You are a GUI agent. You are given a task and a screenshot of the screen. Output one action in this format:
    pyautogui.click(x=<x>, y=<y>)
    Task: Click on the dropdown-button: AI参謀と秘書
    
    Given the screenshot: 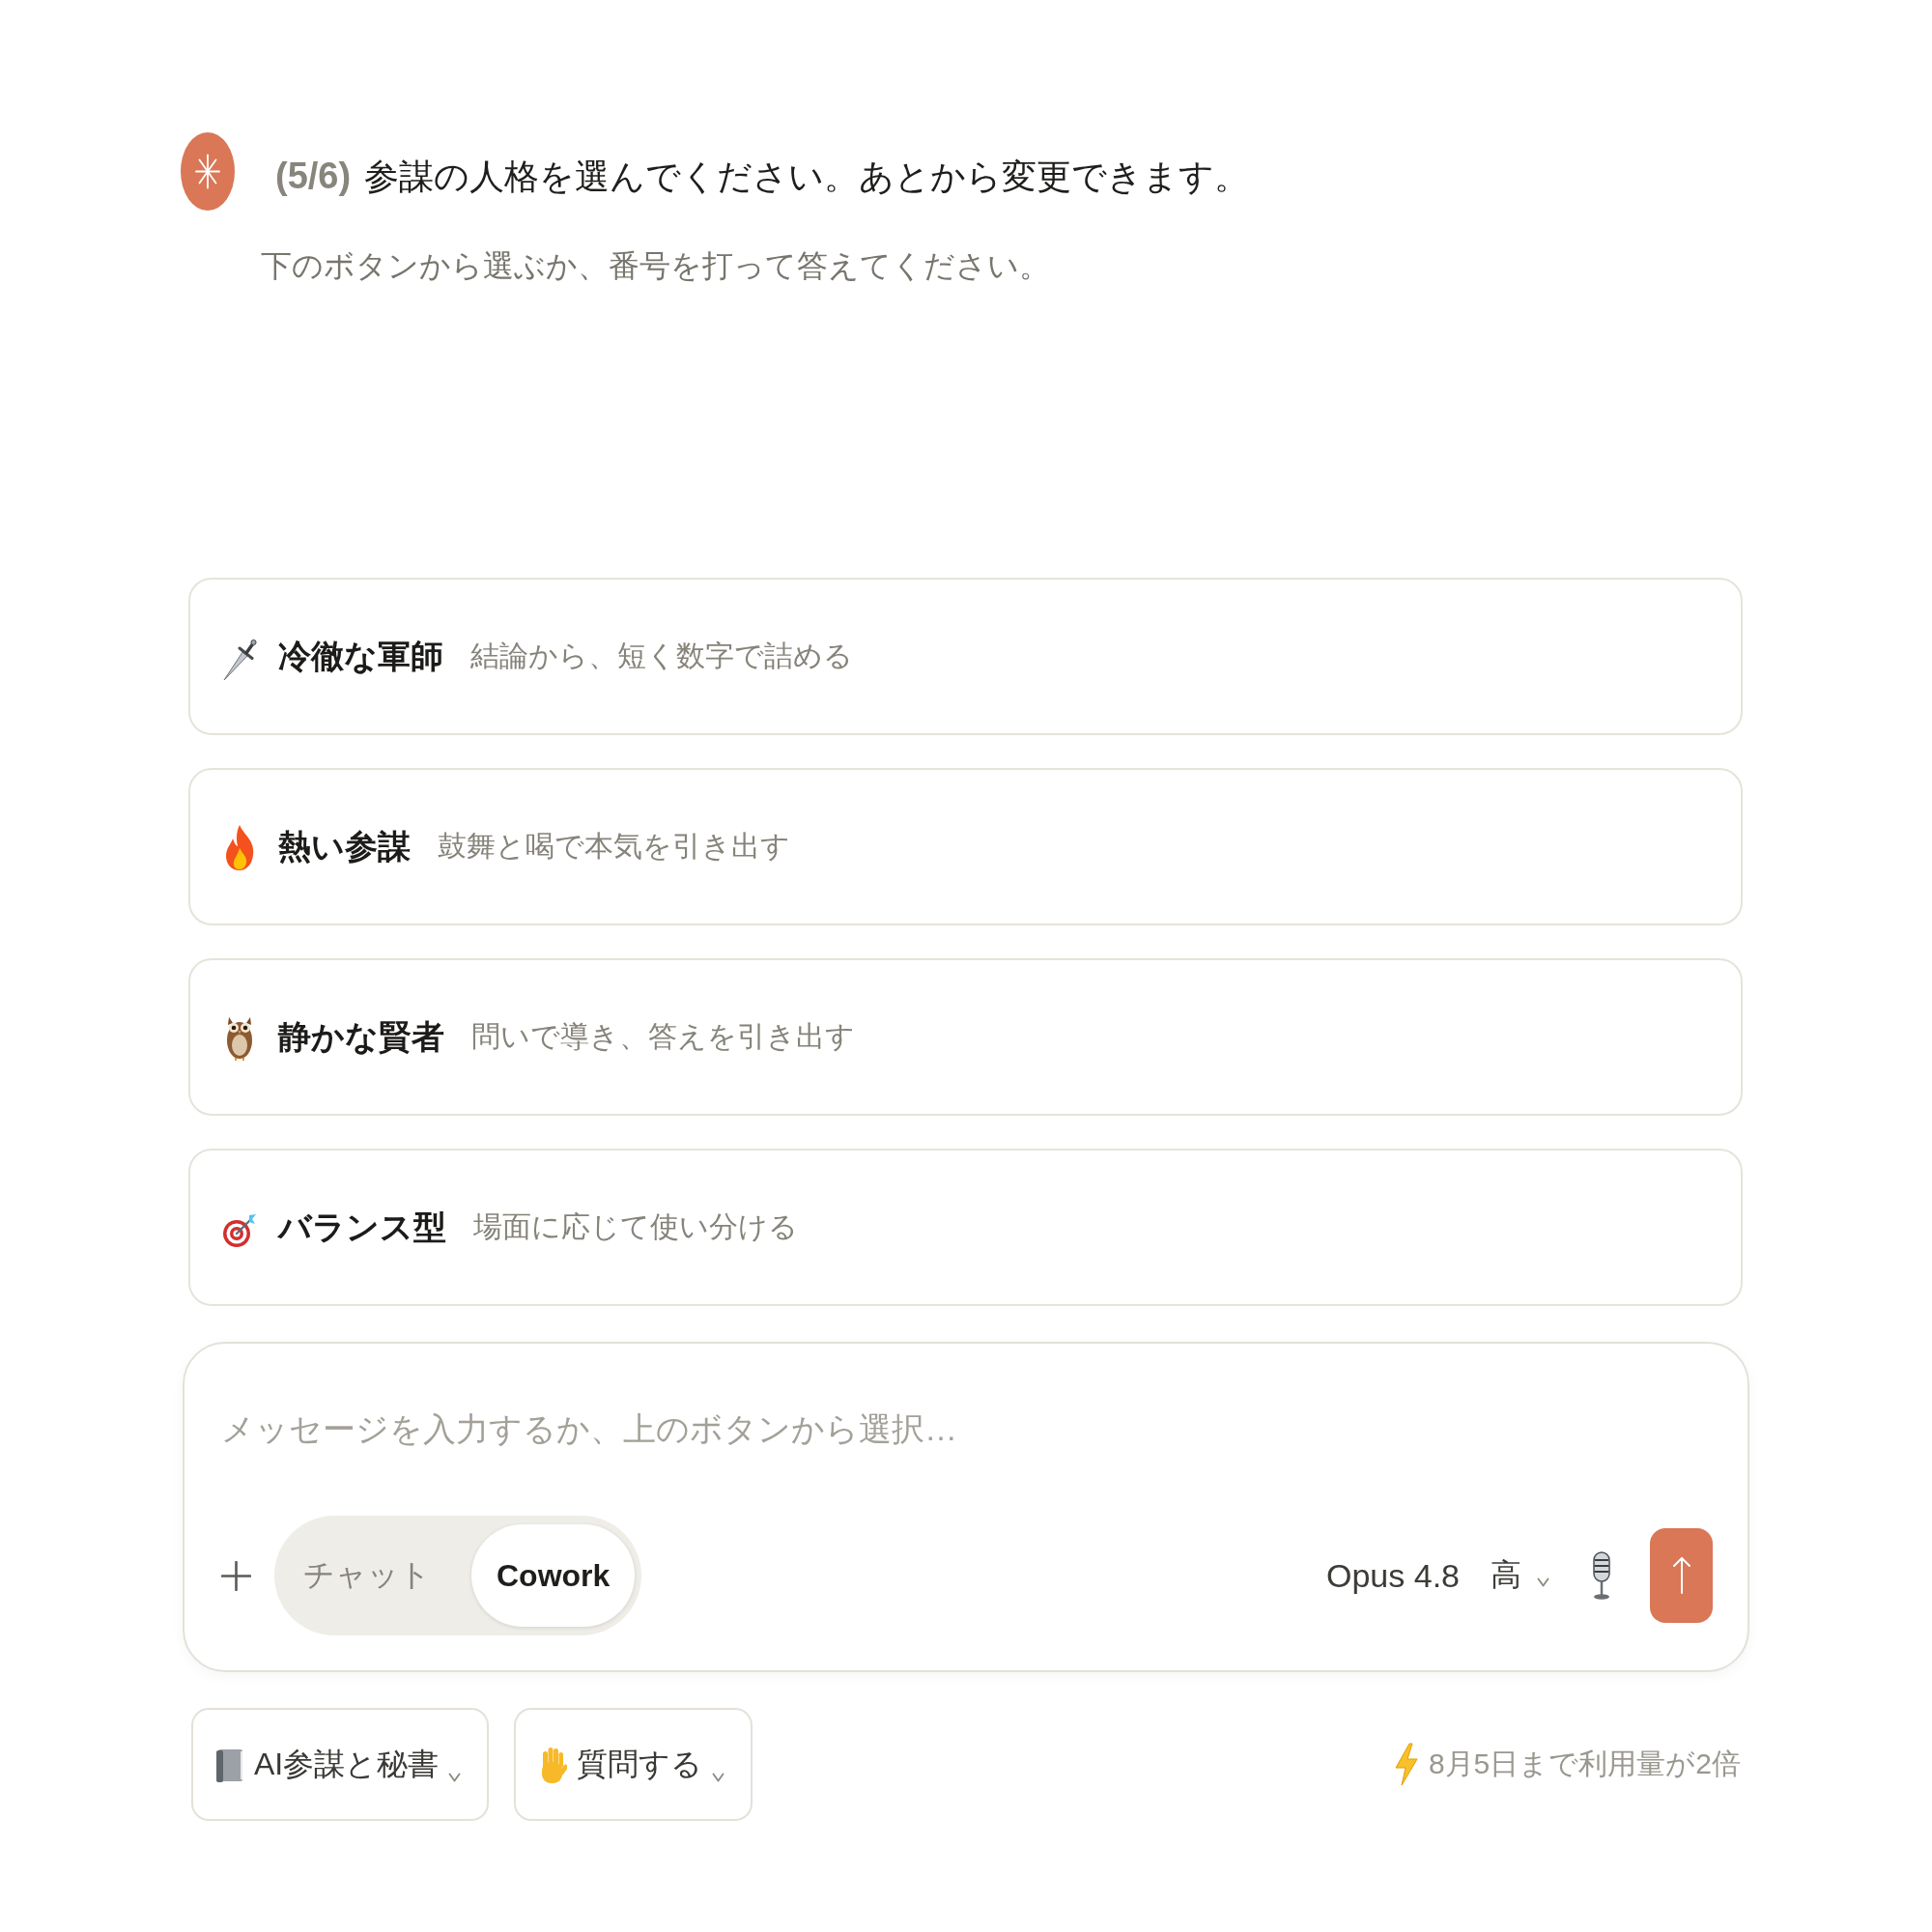 What is the action you would take?
    pyautogui.click(x=340, y=1764)
    